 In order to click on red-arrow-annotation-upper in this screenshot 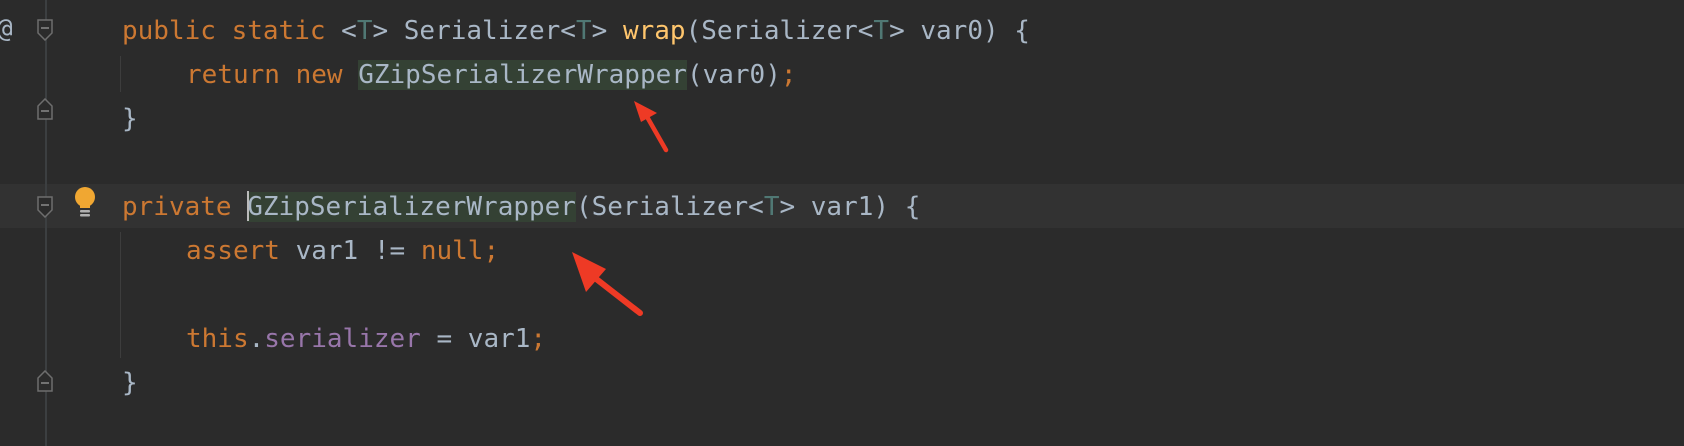, I will do `click(651, 127)`.